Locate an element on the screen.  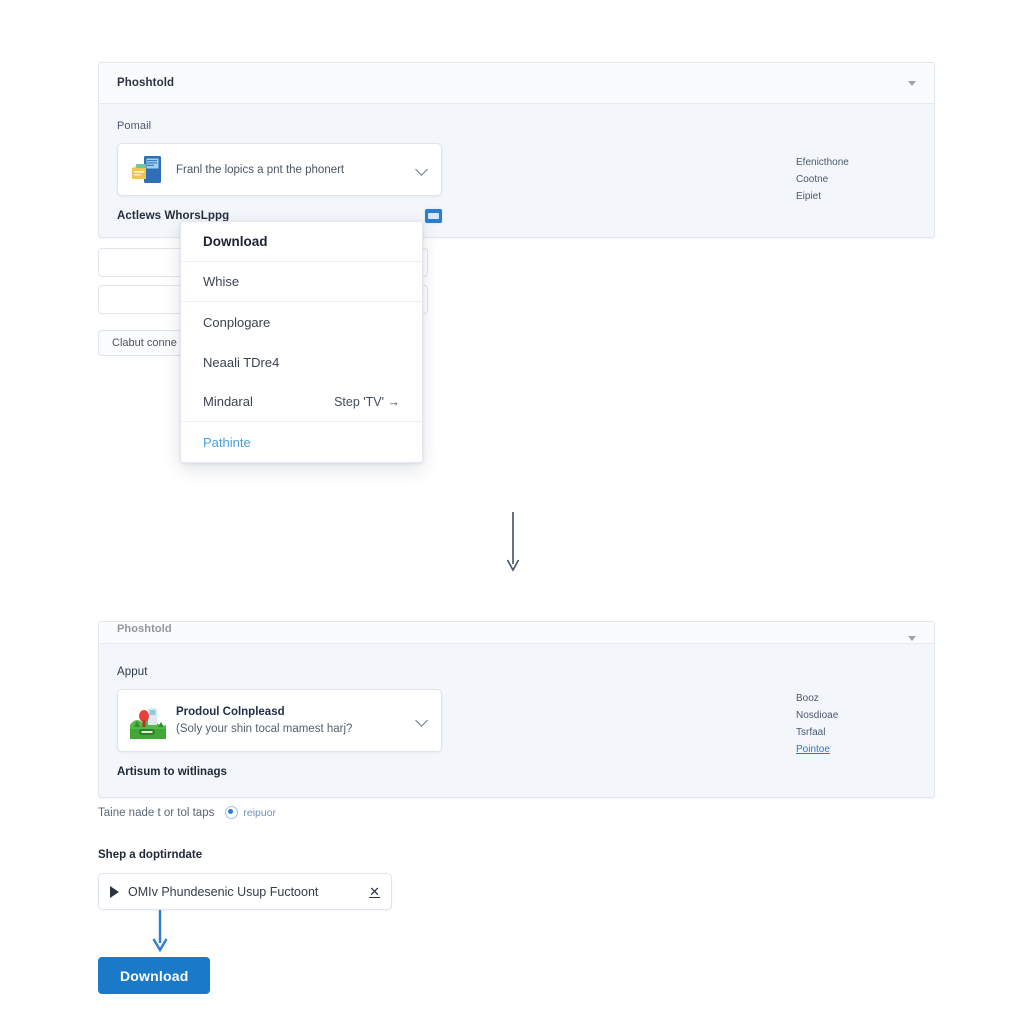
radio-line-text: Taine nade t or tol taps is located at coordinates (156, 812).